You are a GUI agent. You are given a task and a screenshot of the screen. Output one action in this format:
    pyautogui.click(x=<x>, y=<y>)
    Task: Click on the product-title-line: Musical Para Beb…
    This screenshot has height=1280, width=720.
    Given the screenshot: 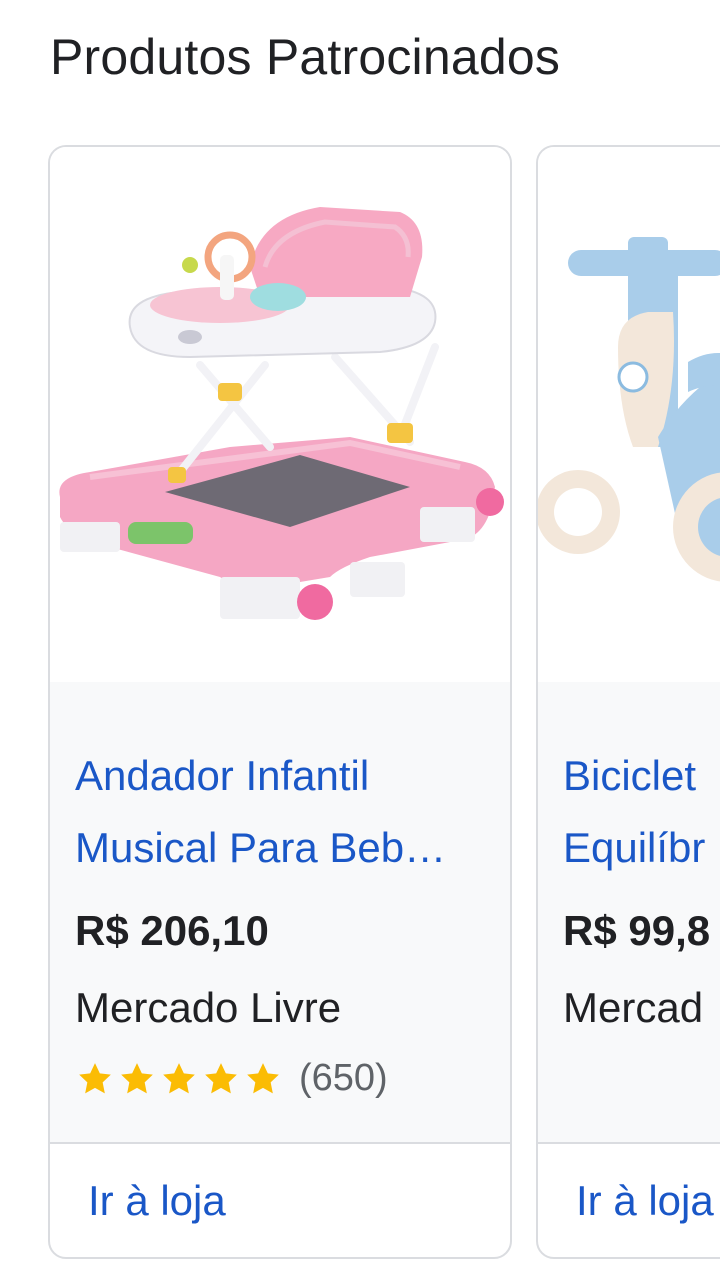 What is the action you would take?
    pyautogui.click(x=261, y=847)
    